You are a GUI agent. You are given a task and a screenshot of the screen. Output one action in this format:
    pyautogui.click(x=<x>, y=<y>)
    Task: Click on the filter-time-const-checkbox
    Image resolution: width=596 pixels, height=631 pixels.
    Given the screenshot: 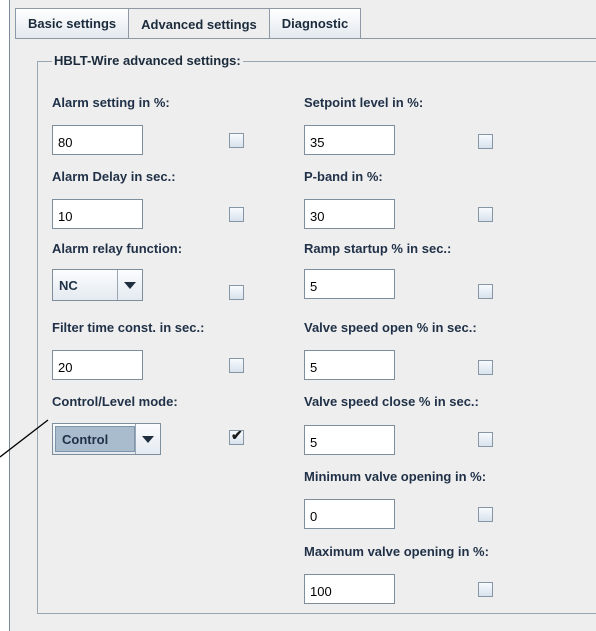 What is the action you would take?
    pyautogui.click(x=236, y=365)
    